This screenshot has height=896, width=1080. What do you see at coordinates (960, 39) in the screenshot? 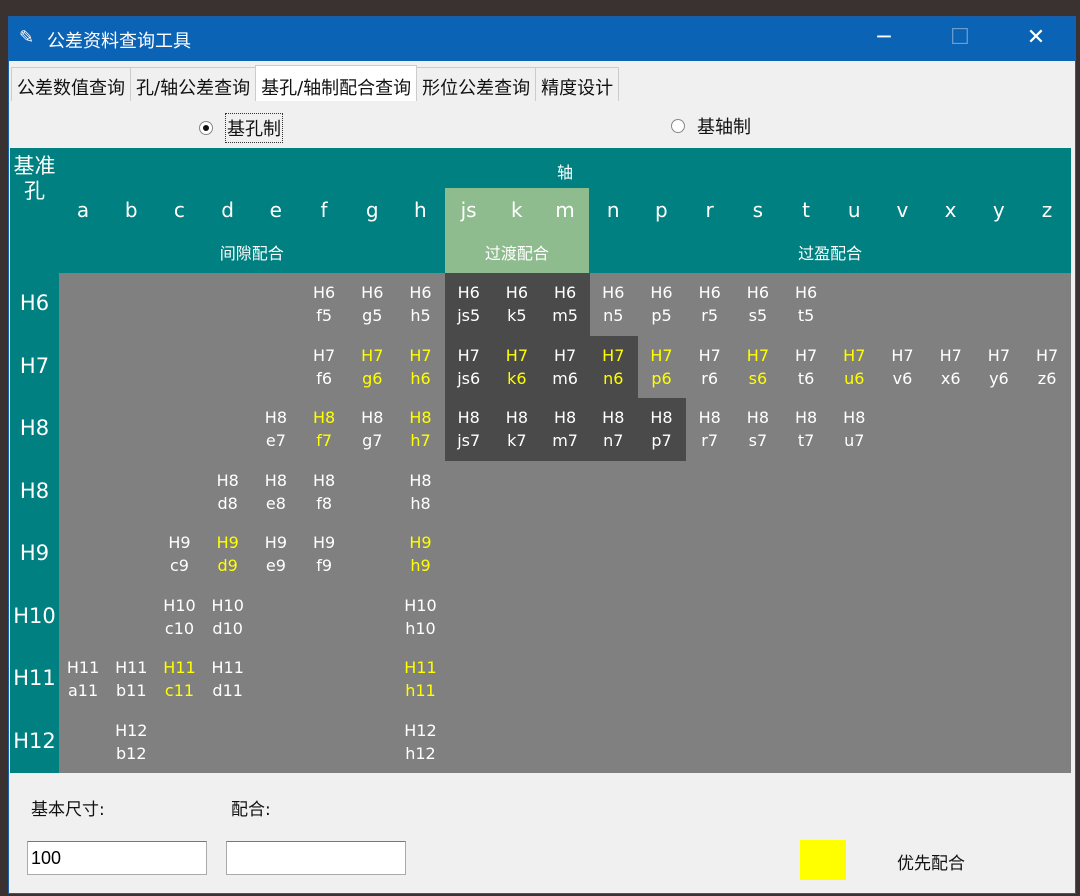
I see `maximize-button: ☐` at bounding box center [960, 39].